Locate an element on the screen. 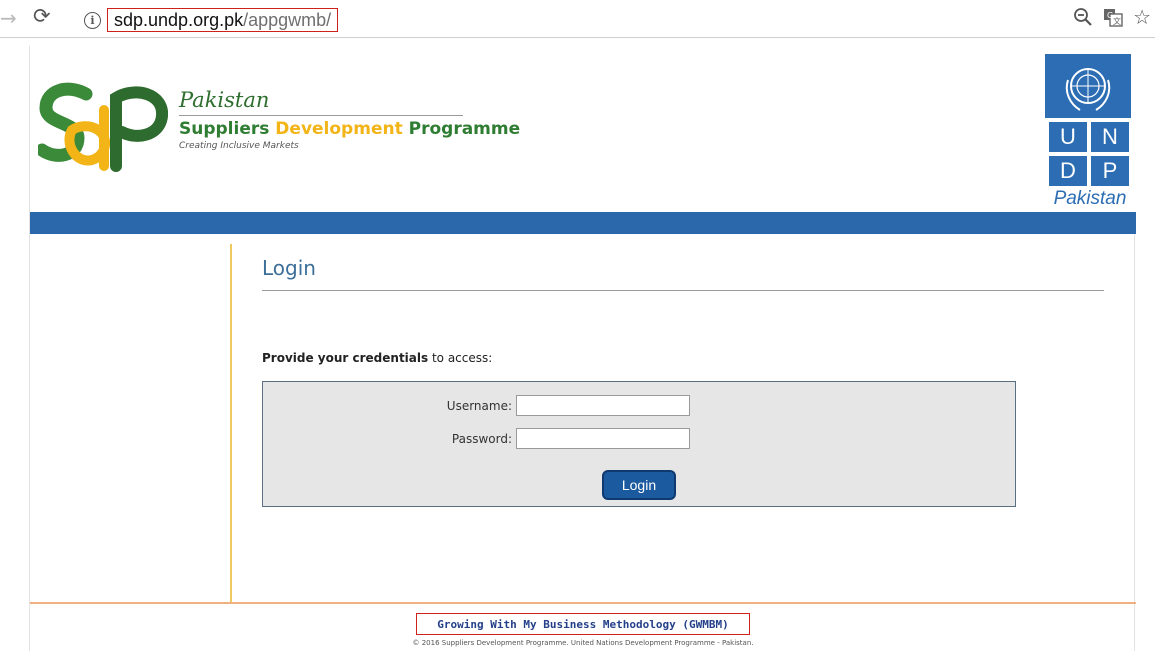 The width and height of the screenshot is (1155, 651). browser-toolbar: → ⟳ i sdp.undp.org.pk/appgwmb/ G 文 ☆ is located at coordinates (577, 19).